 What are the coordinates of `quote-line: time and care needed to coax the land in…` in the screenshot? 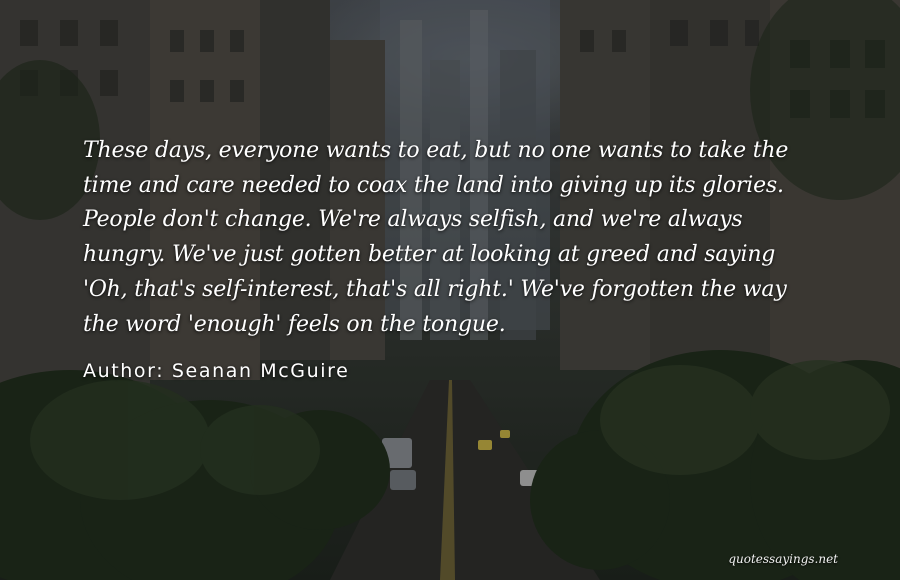 It's located at (433, 185).